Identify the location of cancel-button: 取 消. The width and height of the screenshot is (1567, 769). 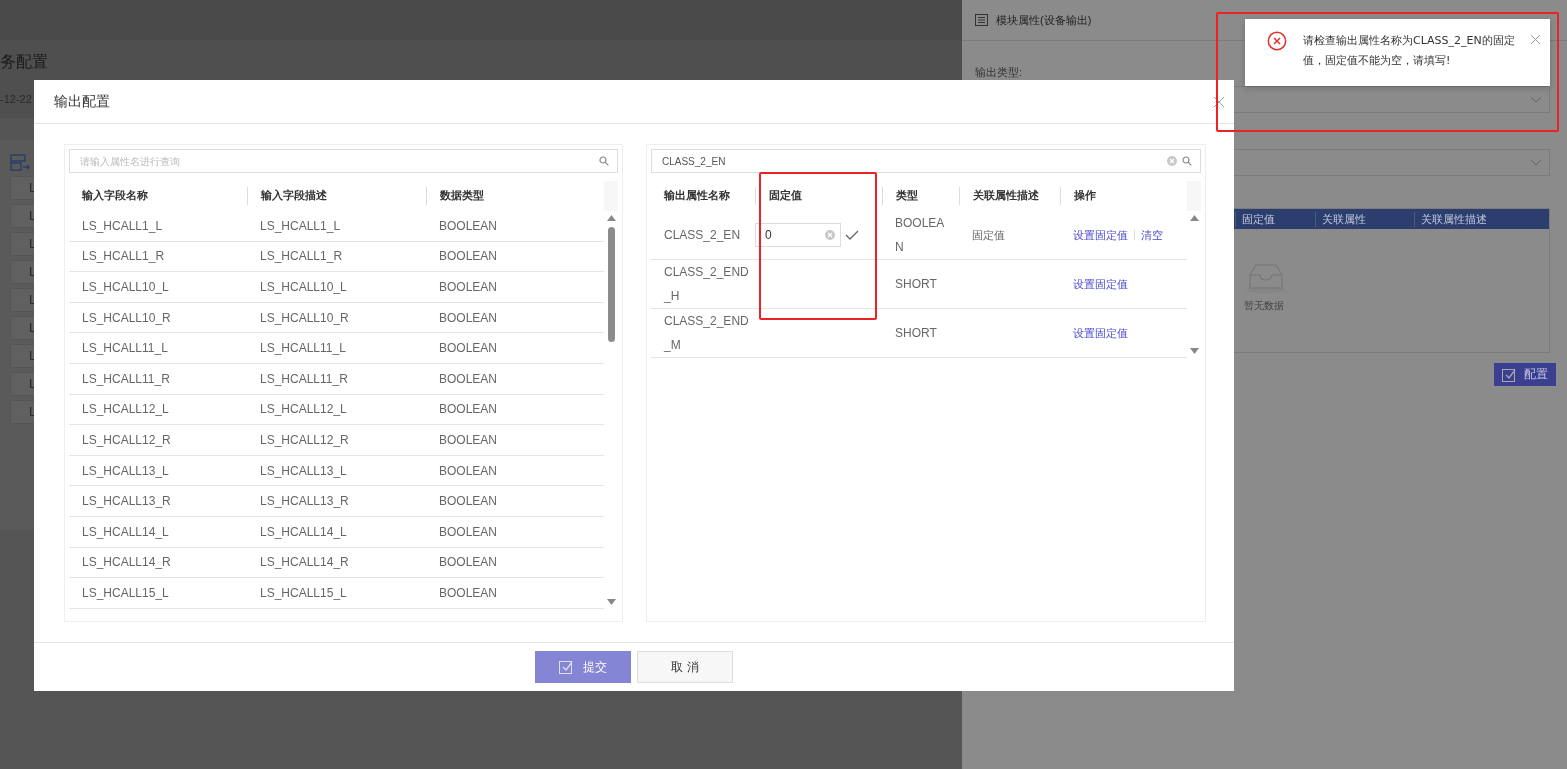
(685, 667).